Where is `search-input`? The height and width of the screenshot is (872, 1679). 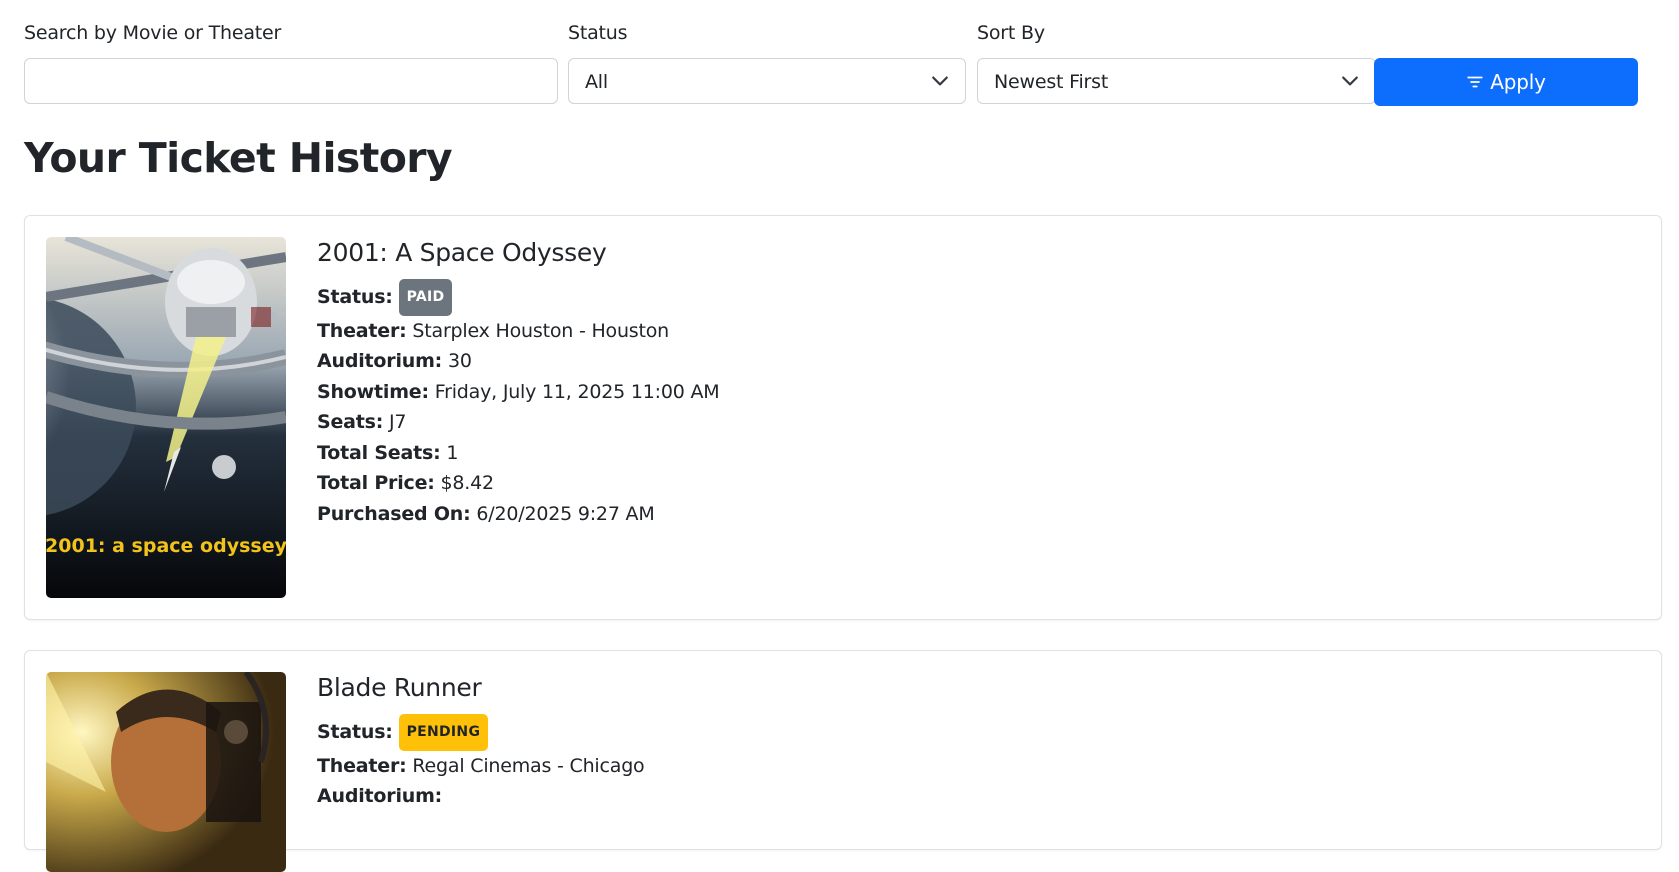 search-input is located at coordinates (291, 81).